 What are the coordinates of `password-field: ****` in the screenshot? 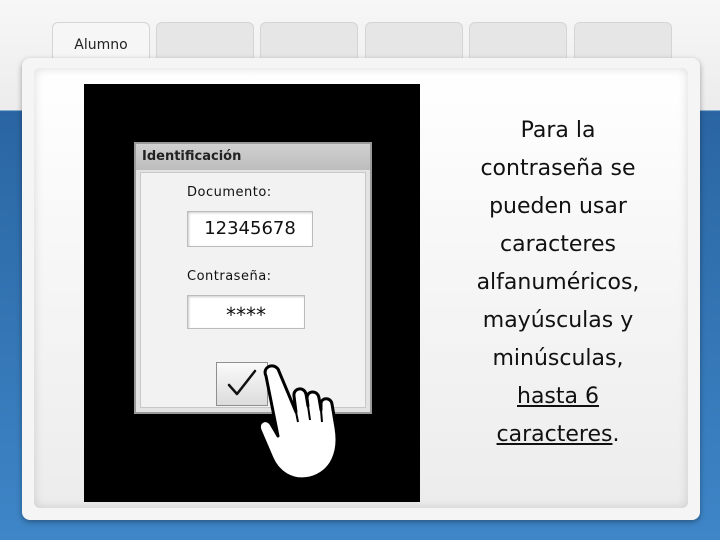 It's located at (246, 312).